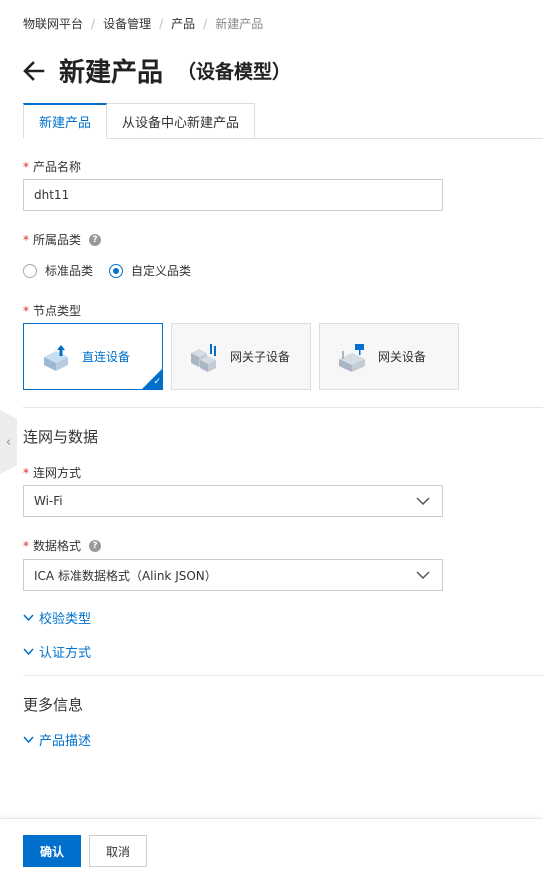  I want to click on collapse-auth-method: 认证方式, so click(57, 651).